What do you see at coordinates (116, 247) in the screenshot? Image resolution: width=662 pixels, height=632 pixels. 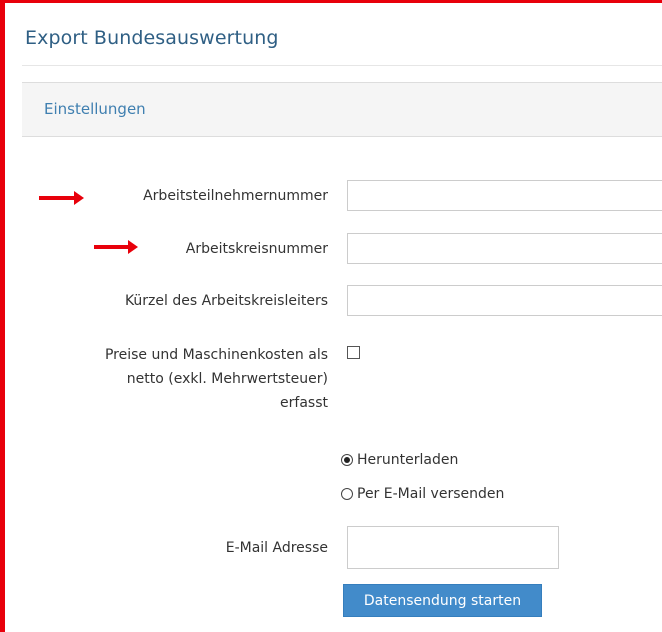 I see `annotation-arrow-circle-number` at bounding box center [116, 247].